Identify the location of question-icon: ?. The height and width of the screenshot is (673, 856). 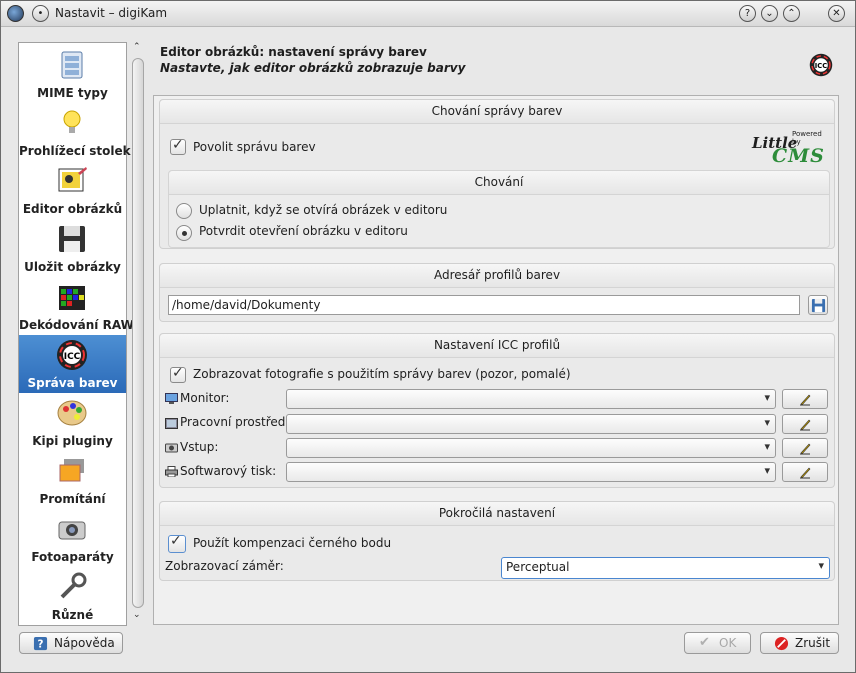
(747, 13).